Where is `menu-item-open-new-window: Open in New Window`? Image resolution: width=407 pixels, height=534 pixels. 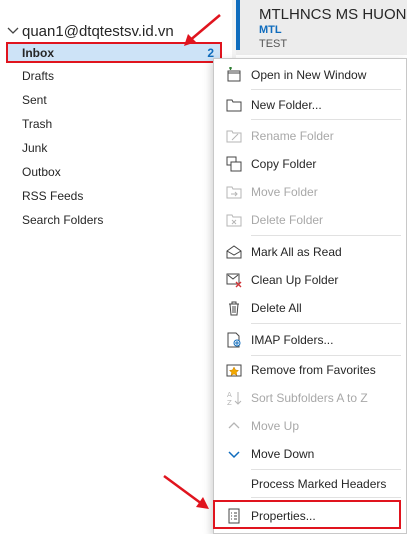
menu-item-open-new-window: Open in New Window is located at coordinates (310, 75).